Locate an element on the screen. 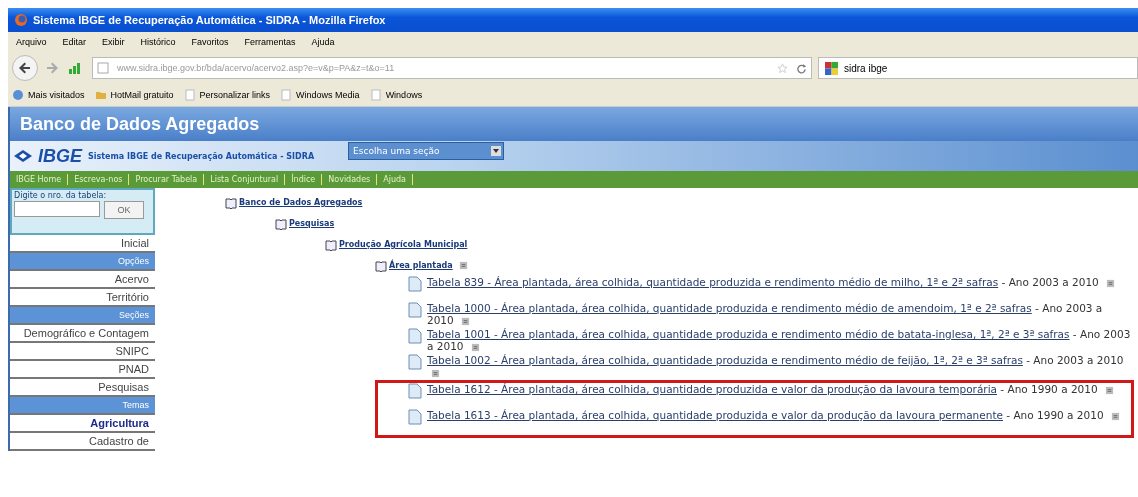  tree-link: Produção Agrícola Municipal is located at coordinates (403, 244).